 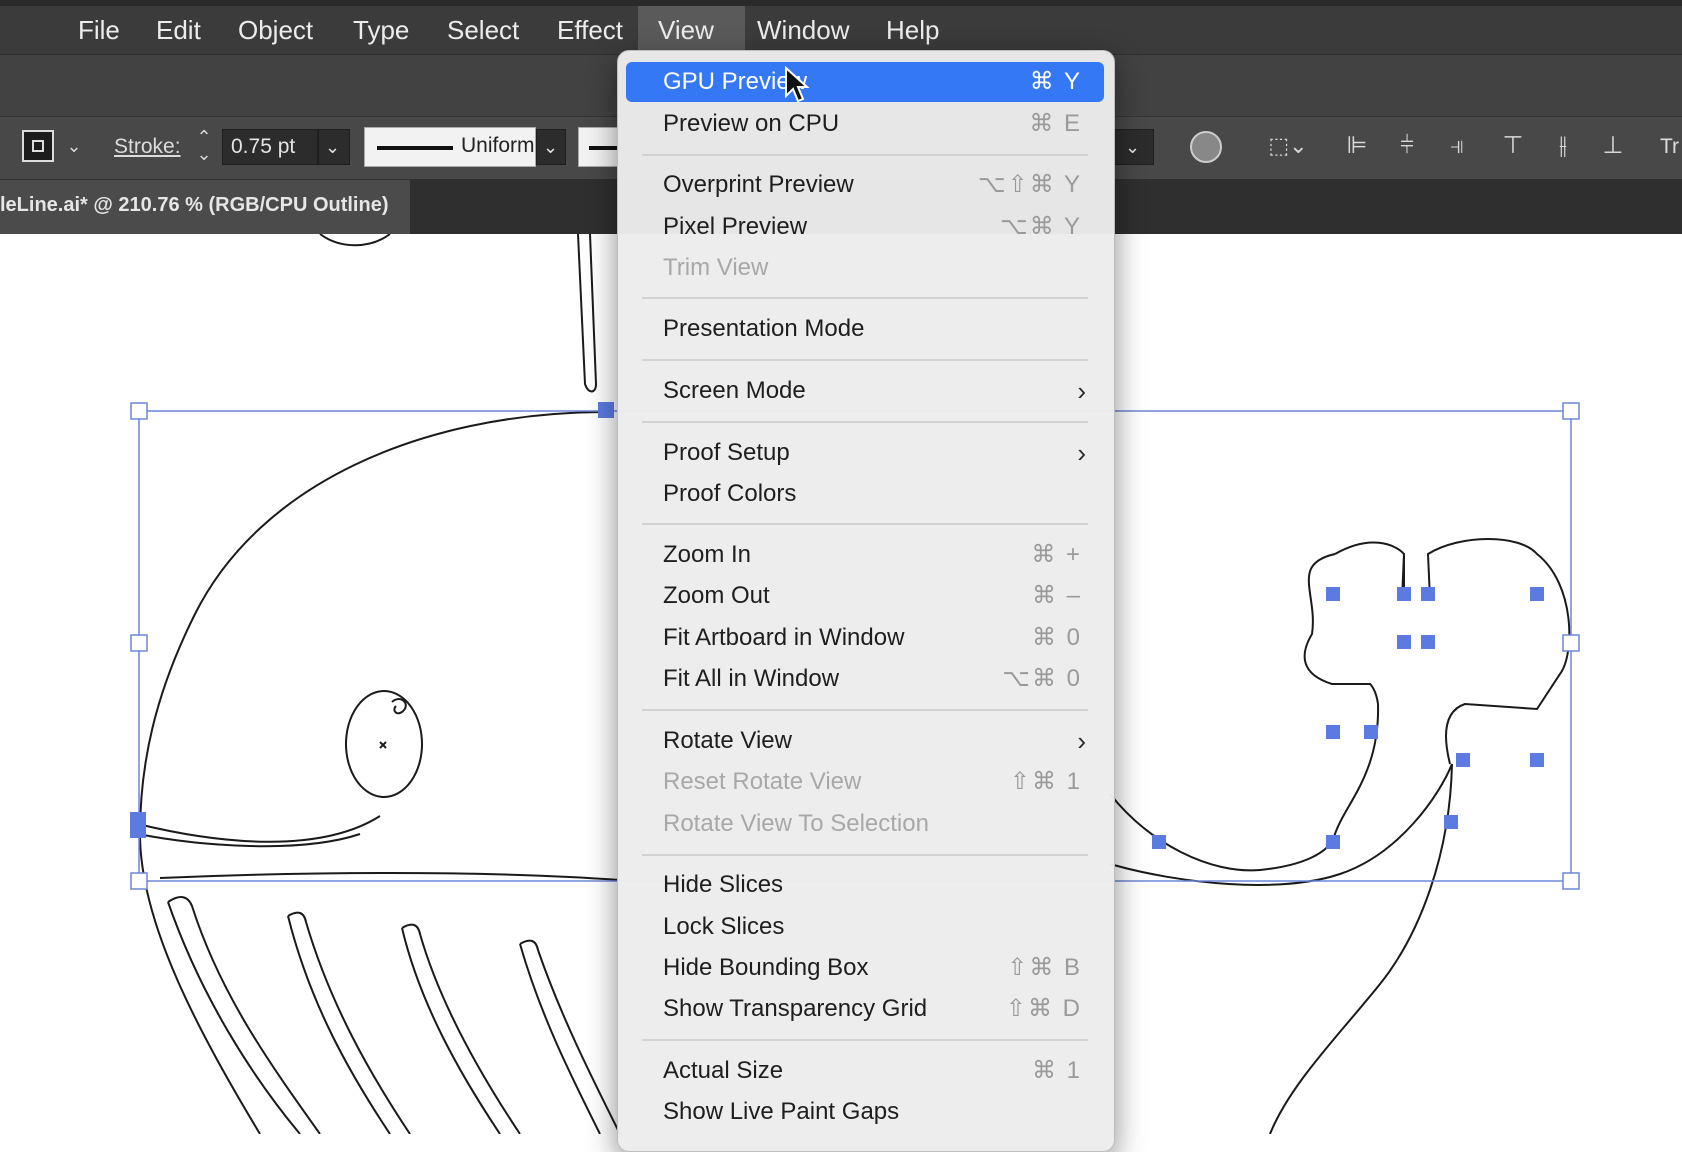 I want to click on stroke-weight-field: 0.75 pt, so click(x=270, y=147).